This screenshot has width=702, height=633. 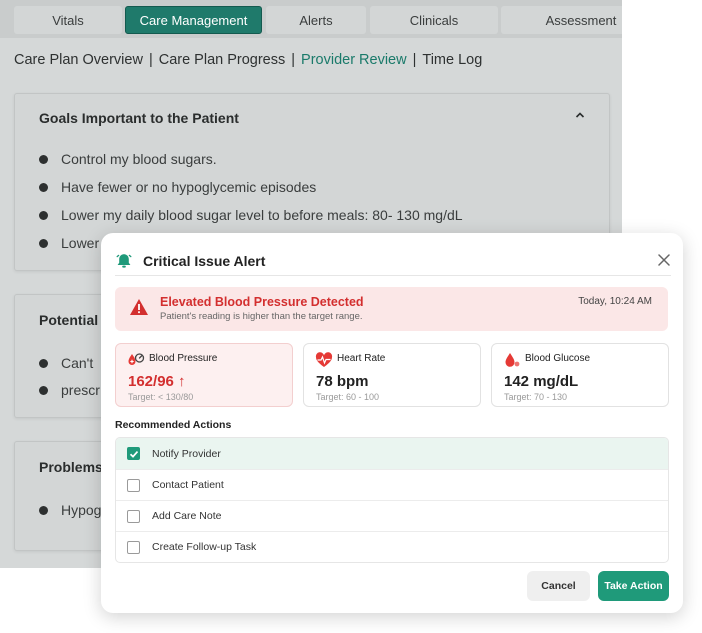 I want to click on alarm-bell-icon, so click(x=124, y=261).